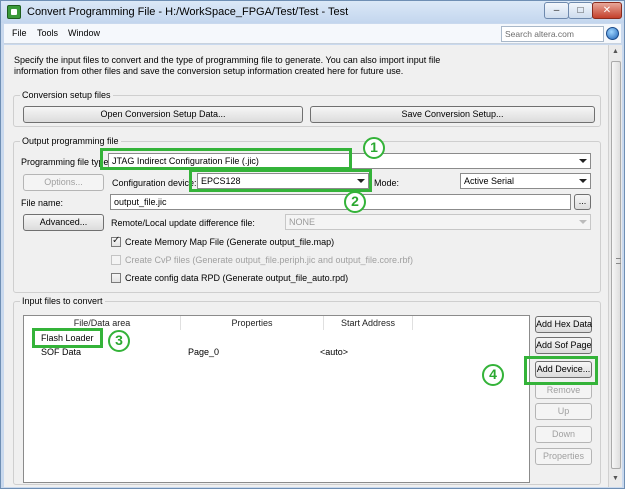 Image resolution: width=625 pixels, height=489 pixels. I want to click on menu-window: Window, so click(84, 33).